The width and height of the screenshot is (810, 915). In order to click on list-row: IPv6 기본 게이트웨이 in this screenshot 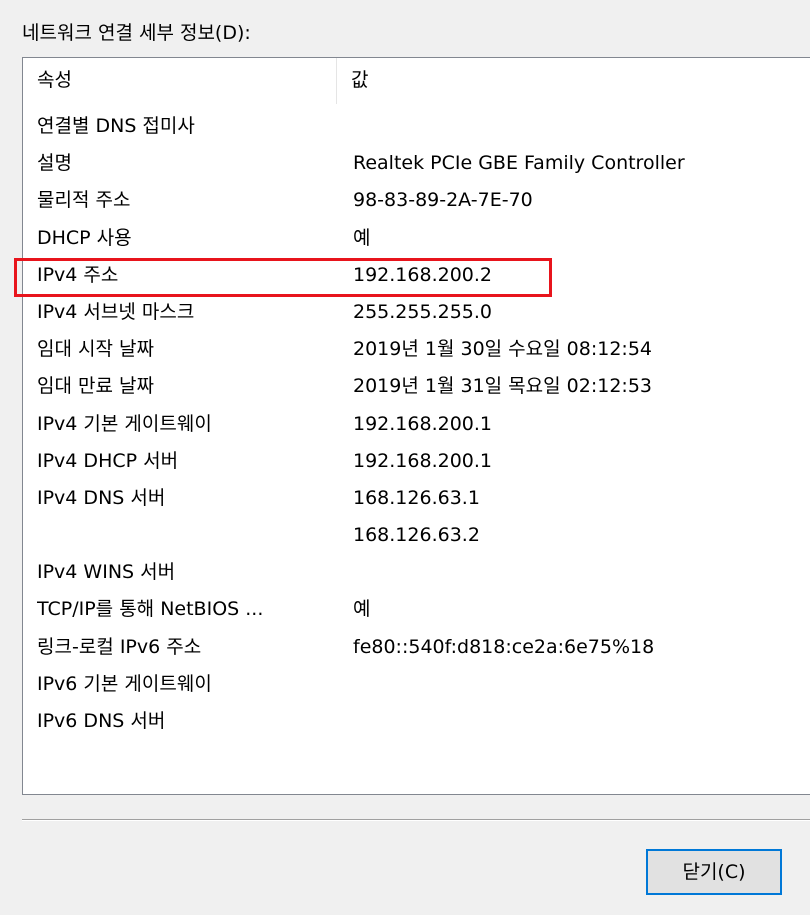, I will do `click(416, 684)`.